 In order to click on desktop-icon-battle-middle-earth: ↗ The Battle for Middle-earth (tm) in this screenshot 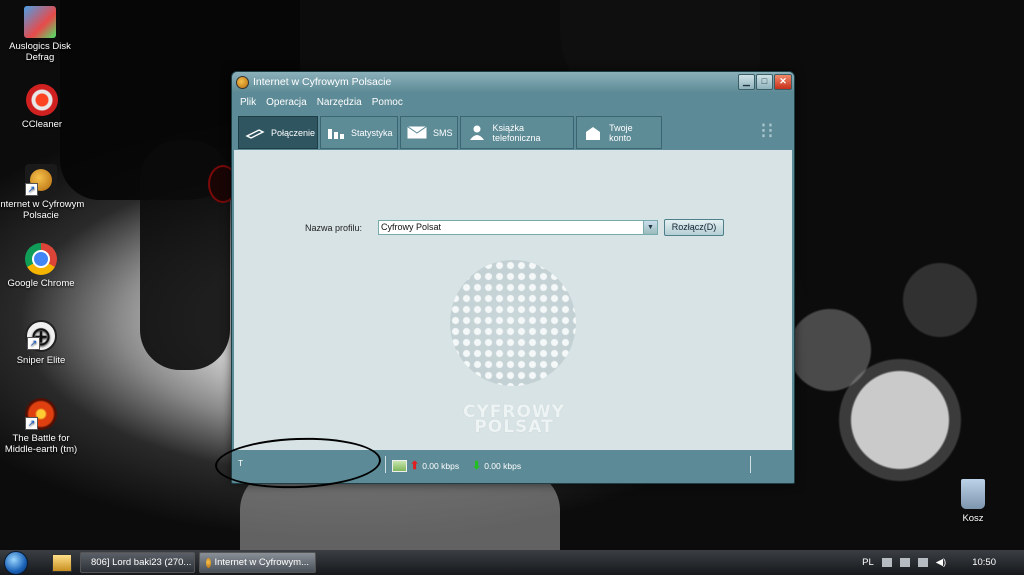, I will do `click(43, 426)`.